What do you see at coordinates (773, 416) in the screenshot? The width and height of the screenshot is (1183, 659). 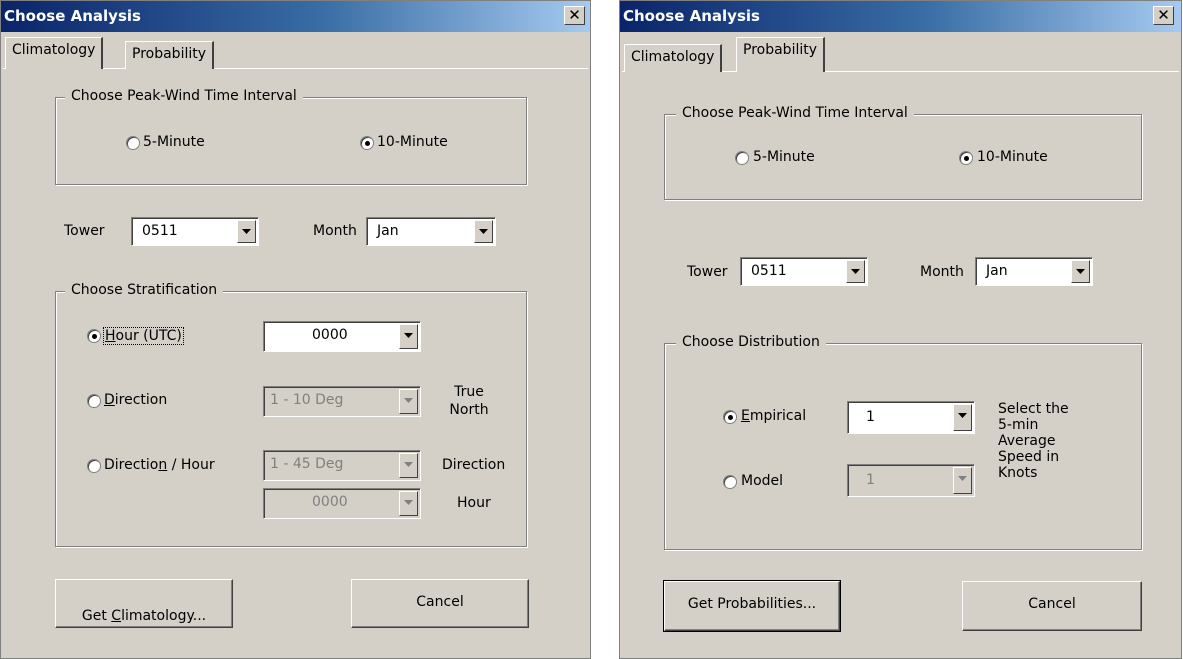 I see `radio-empirical-label: Empirical` at bounding box center [773, 416].